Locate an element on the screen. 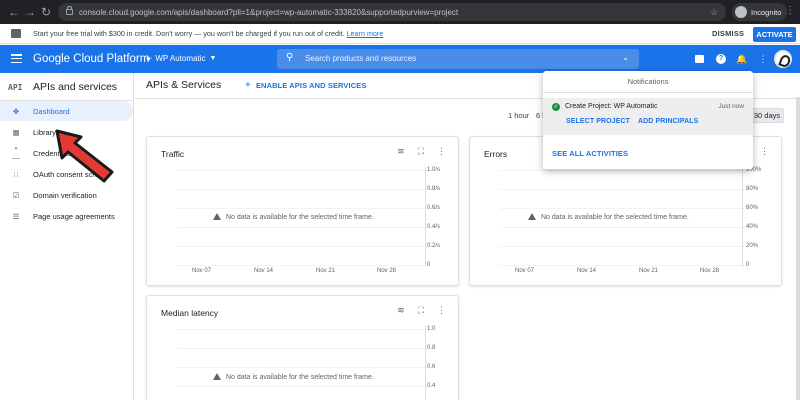 The width and height of the screenshot is (800, 400). plus-icon: + is located at coordinates (248, 85).